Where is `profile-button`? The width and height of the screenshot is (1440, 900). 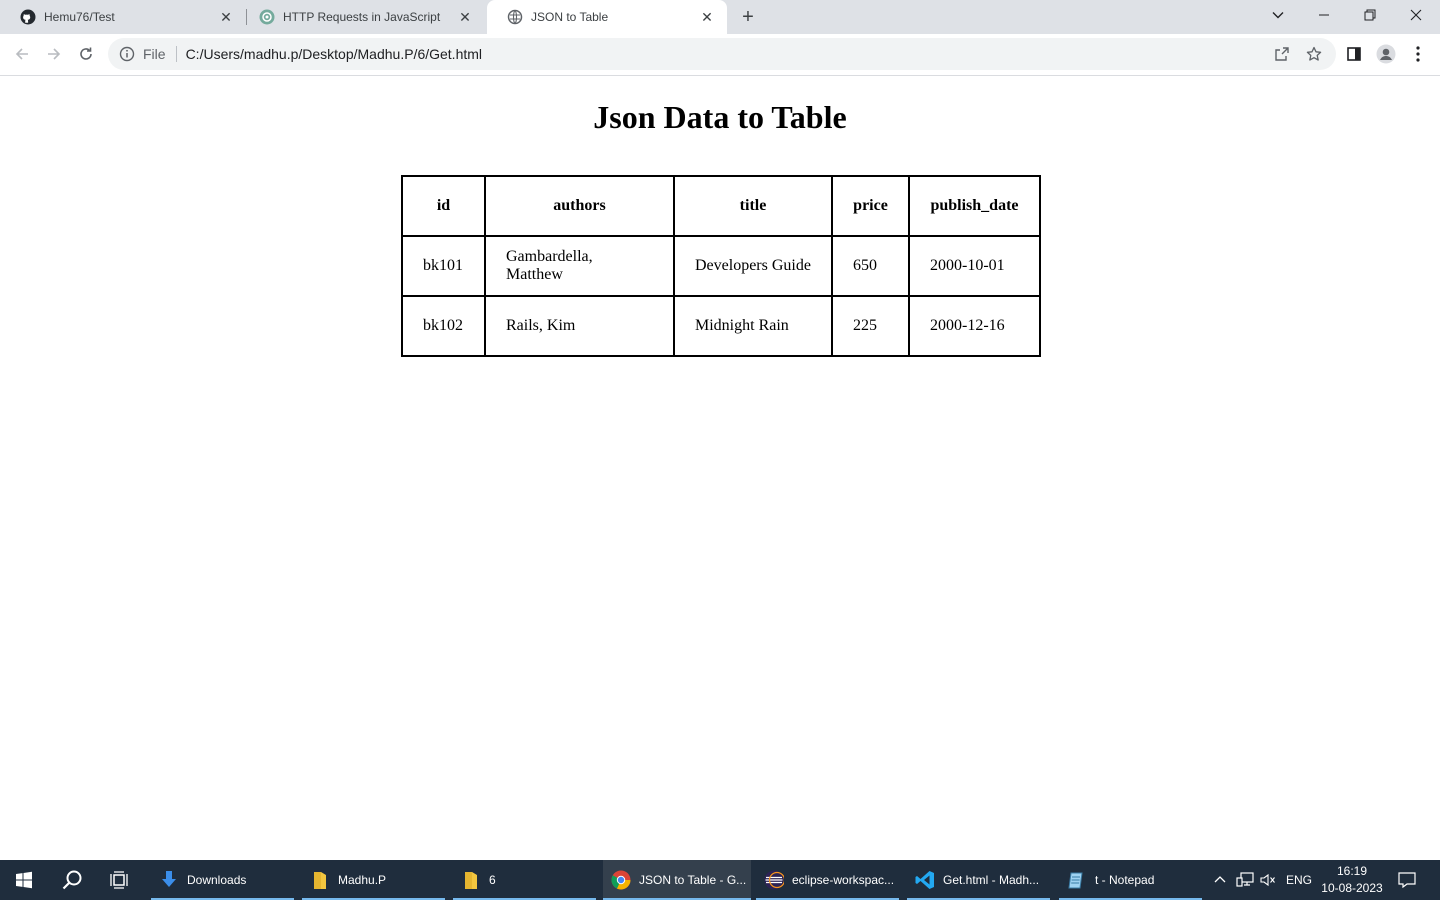
profile-button is located at coordinates (1386, 54).